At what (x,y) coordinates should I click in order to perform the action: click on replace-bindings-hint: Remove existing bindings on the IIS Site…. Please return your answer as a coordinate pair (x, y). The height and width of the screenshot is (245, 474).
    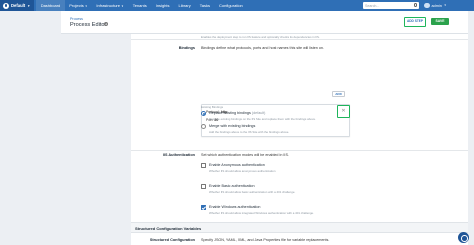
    Looking at the image, I should click on (262, 118).